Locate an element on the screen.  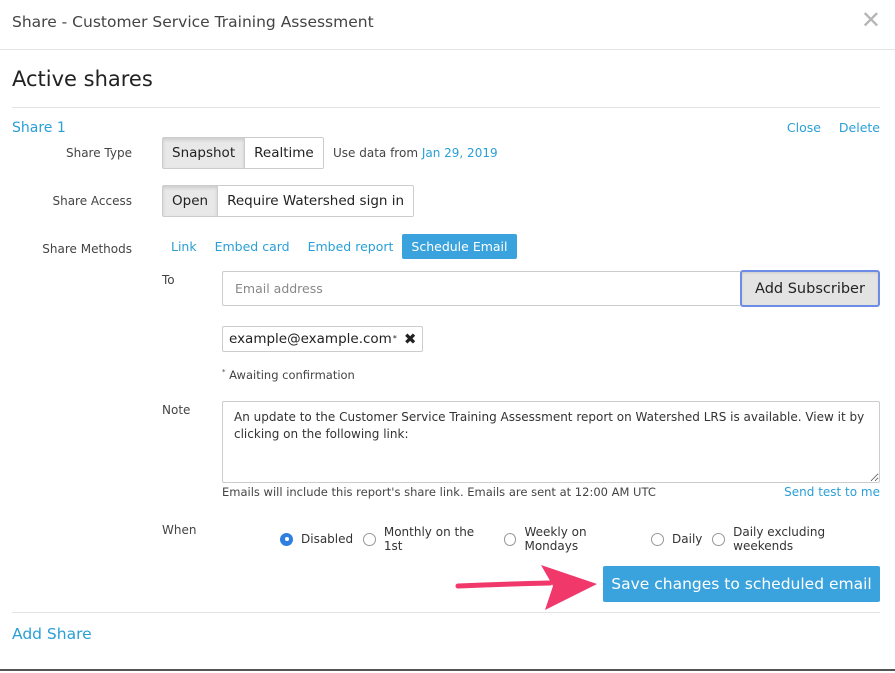
schedule-option-weekly: Weekly on Mondays is located at coordinates (572, 539).